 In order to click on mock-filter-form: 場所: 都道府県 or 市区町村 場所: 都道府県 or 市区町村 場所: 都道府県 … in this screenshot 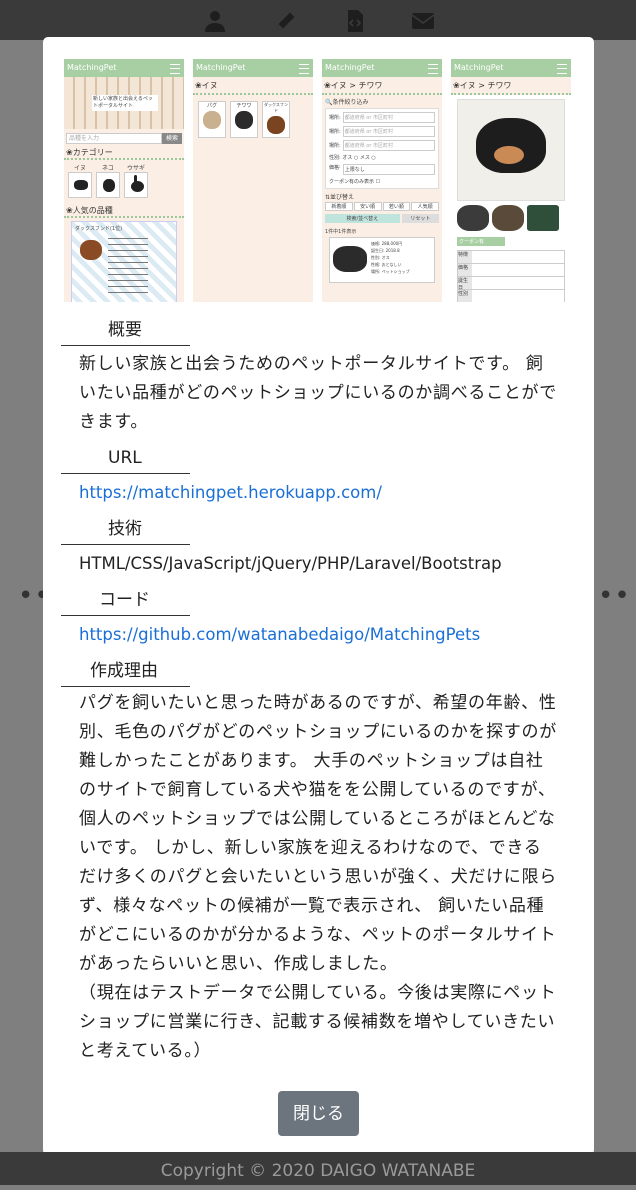, I will do `click(382, 148)`.